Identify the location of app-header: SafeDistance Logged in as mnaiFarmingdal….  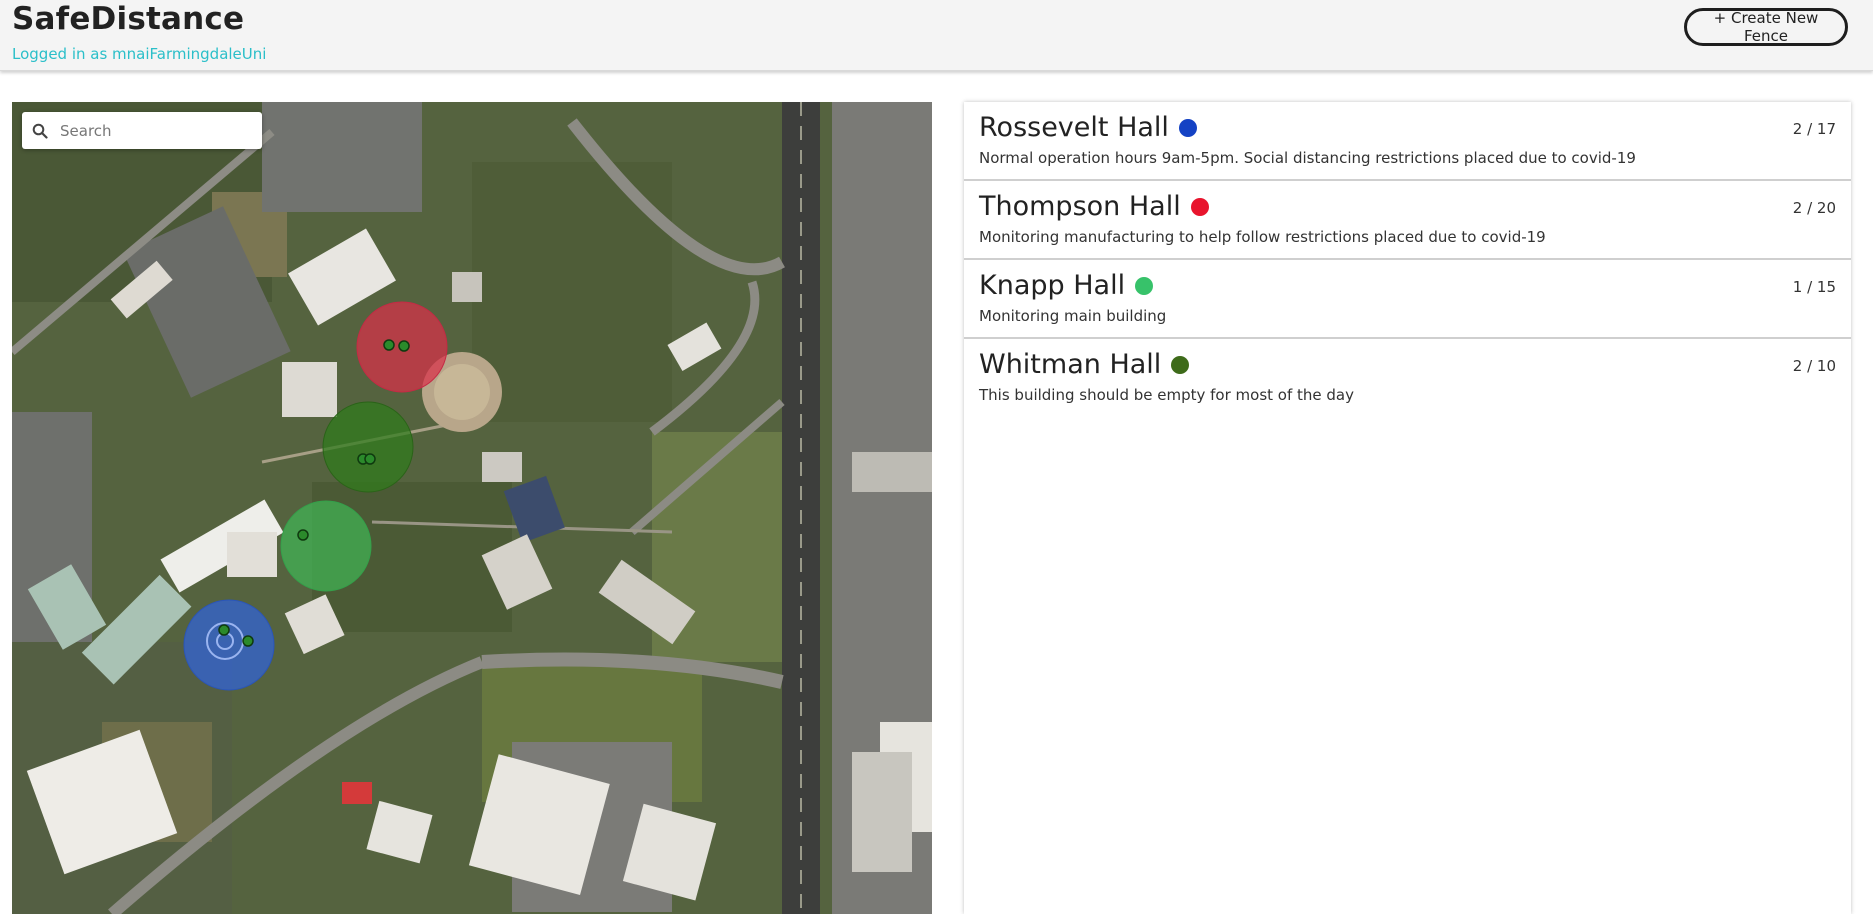
(936, 35).